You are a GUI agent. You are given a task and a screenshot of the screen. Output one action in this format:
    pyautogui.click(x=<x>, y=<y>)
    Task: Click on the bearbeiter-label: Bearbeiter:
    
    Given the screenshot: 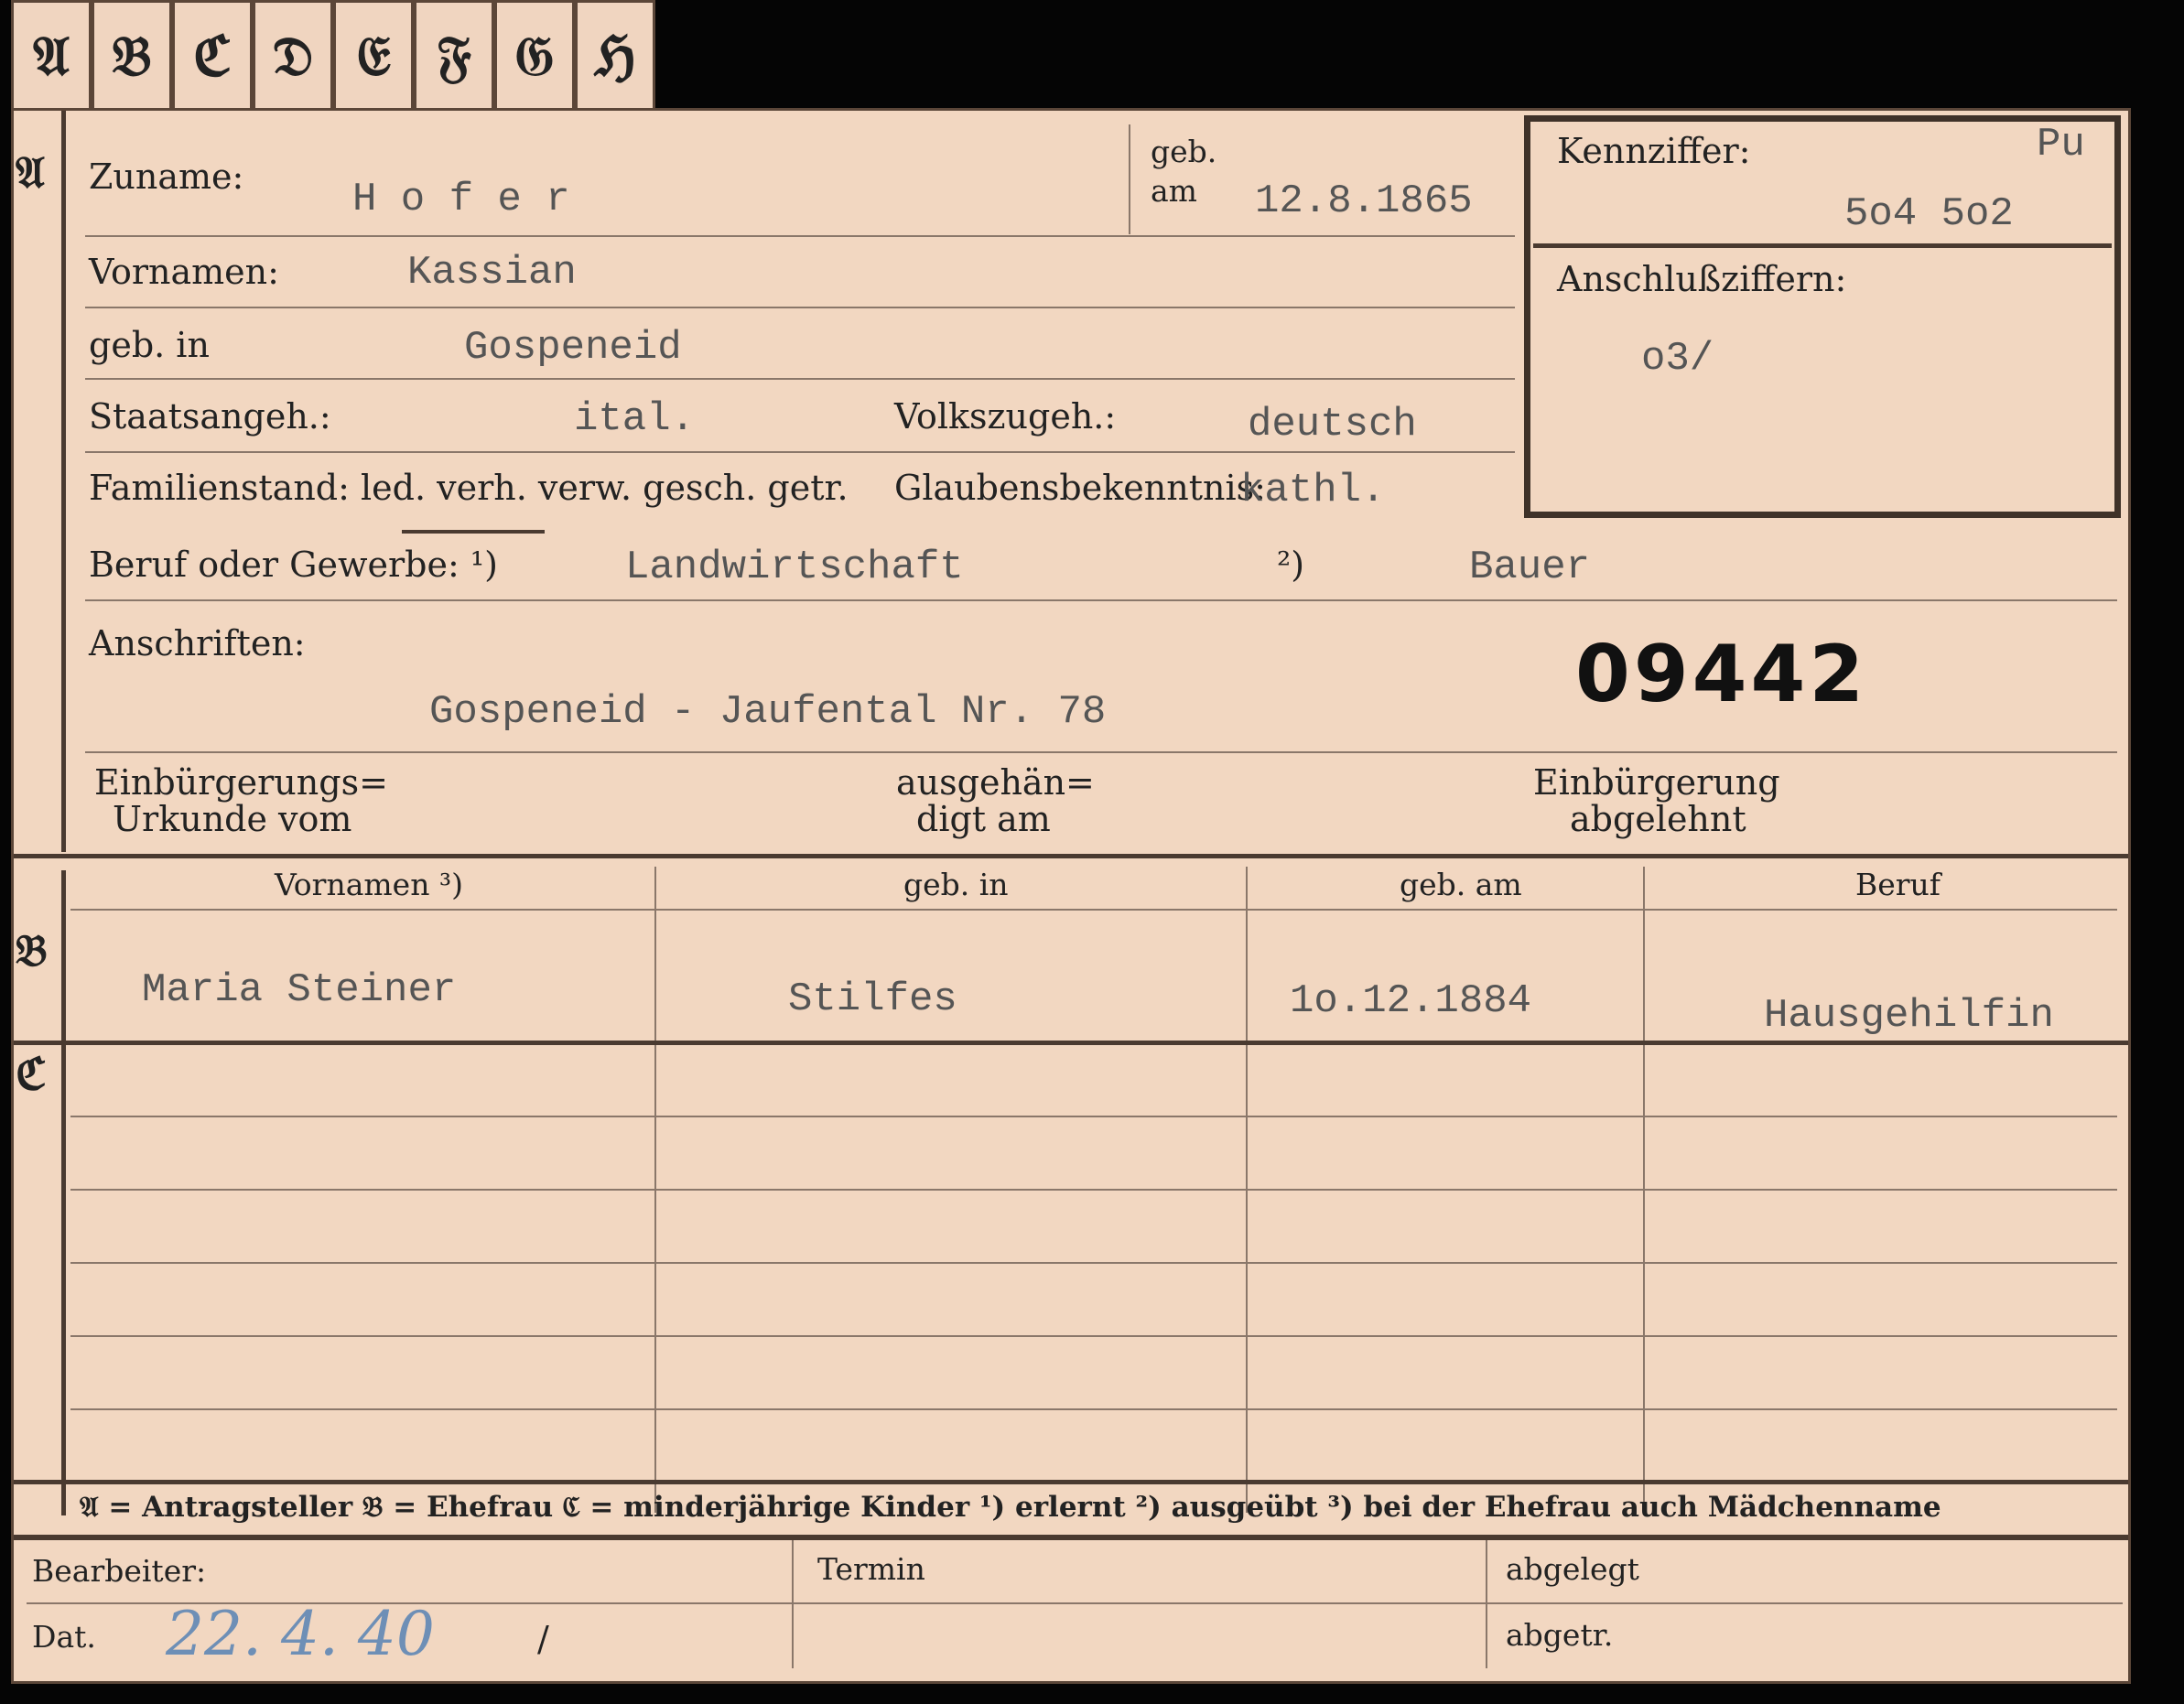 What is the action you would take?
    pyautogui.click(x=119, y=1571)
    